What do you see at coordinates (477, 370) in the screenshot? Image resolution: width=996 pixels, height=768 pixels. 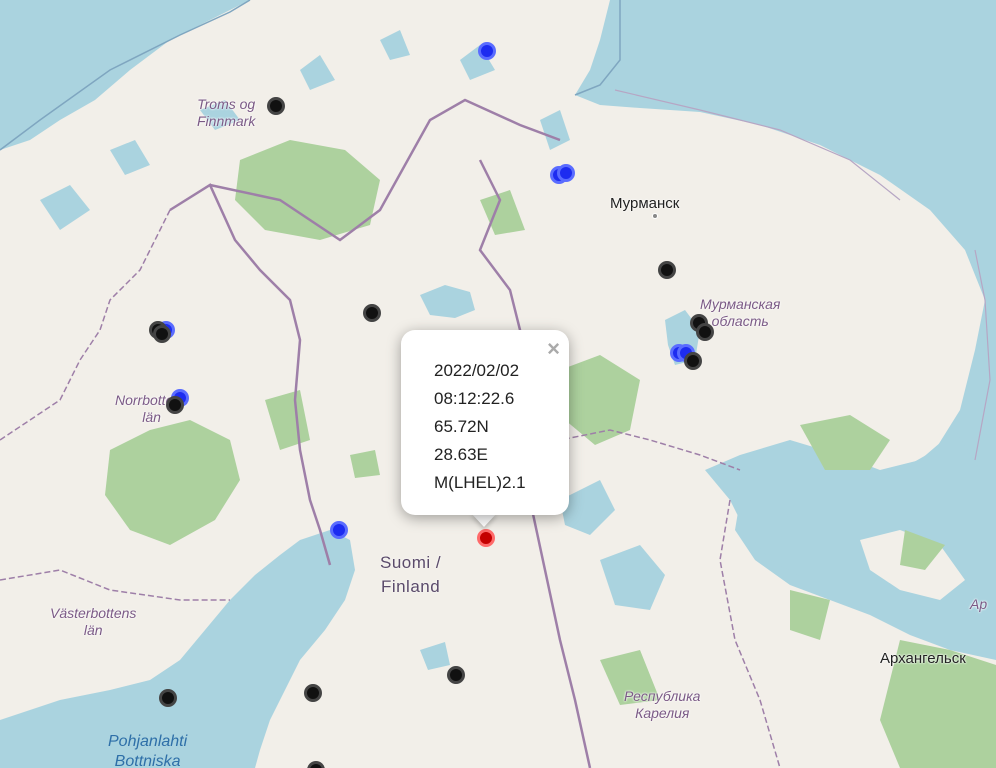 I see `popup-date: 2022/02/02` at bounding box center [477, 370].